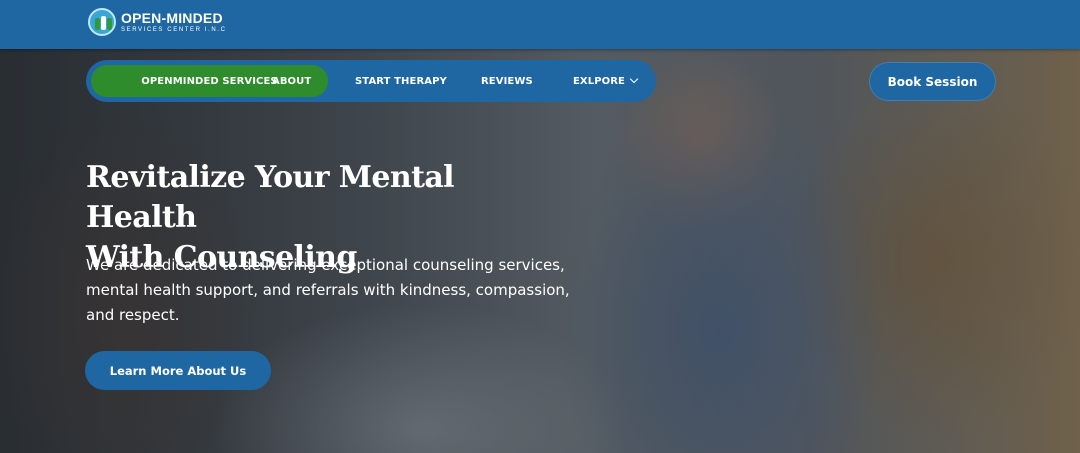  What do you see at coordinates (178, 370) in the screenshot?
I see `learn-more-button: Learn More About Us` at bounding box center [178, 370].